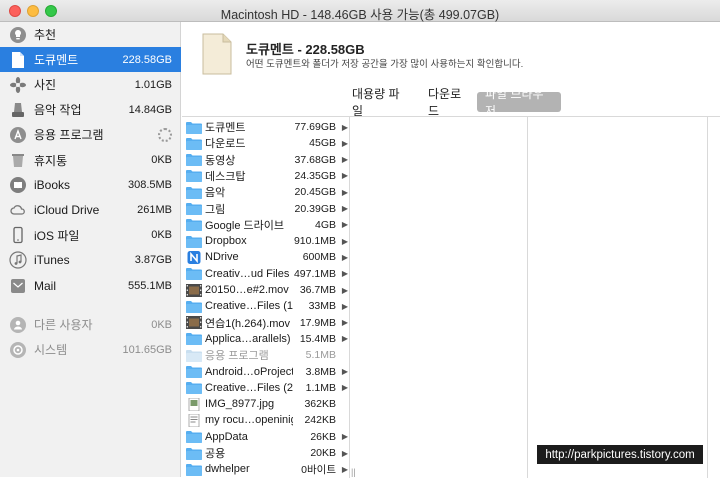 Image resolution: width=720 pixels, height=479 pixels. What do you see at coordinates (153, 260) in the screenshot?
I see `sidebar-item-size: 3.87GB` at bounding box center [153, 260].